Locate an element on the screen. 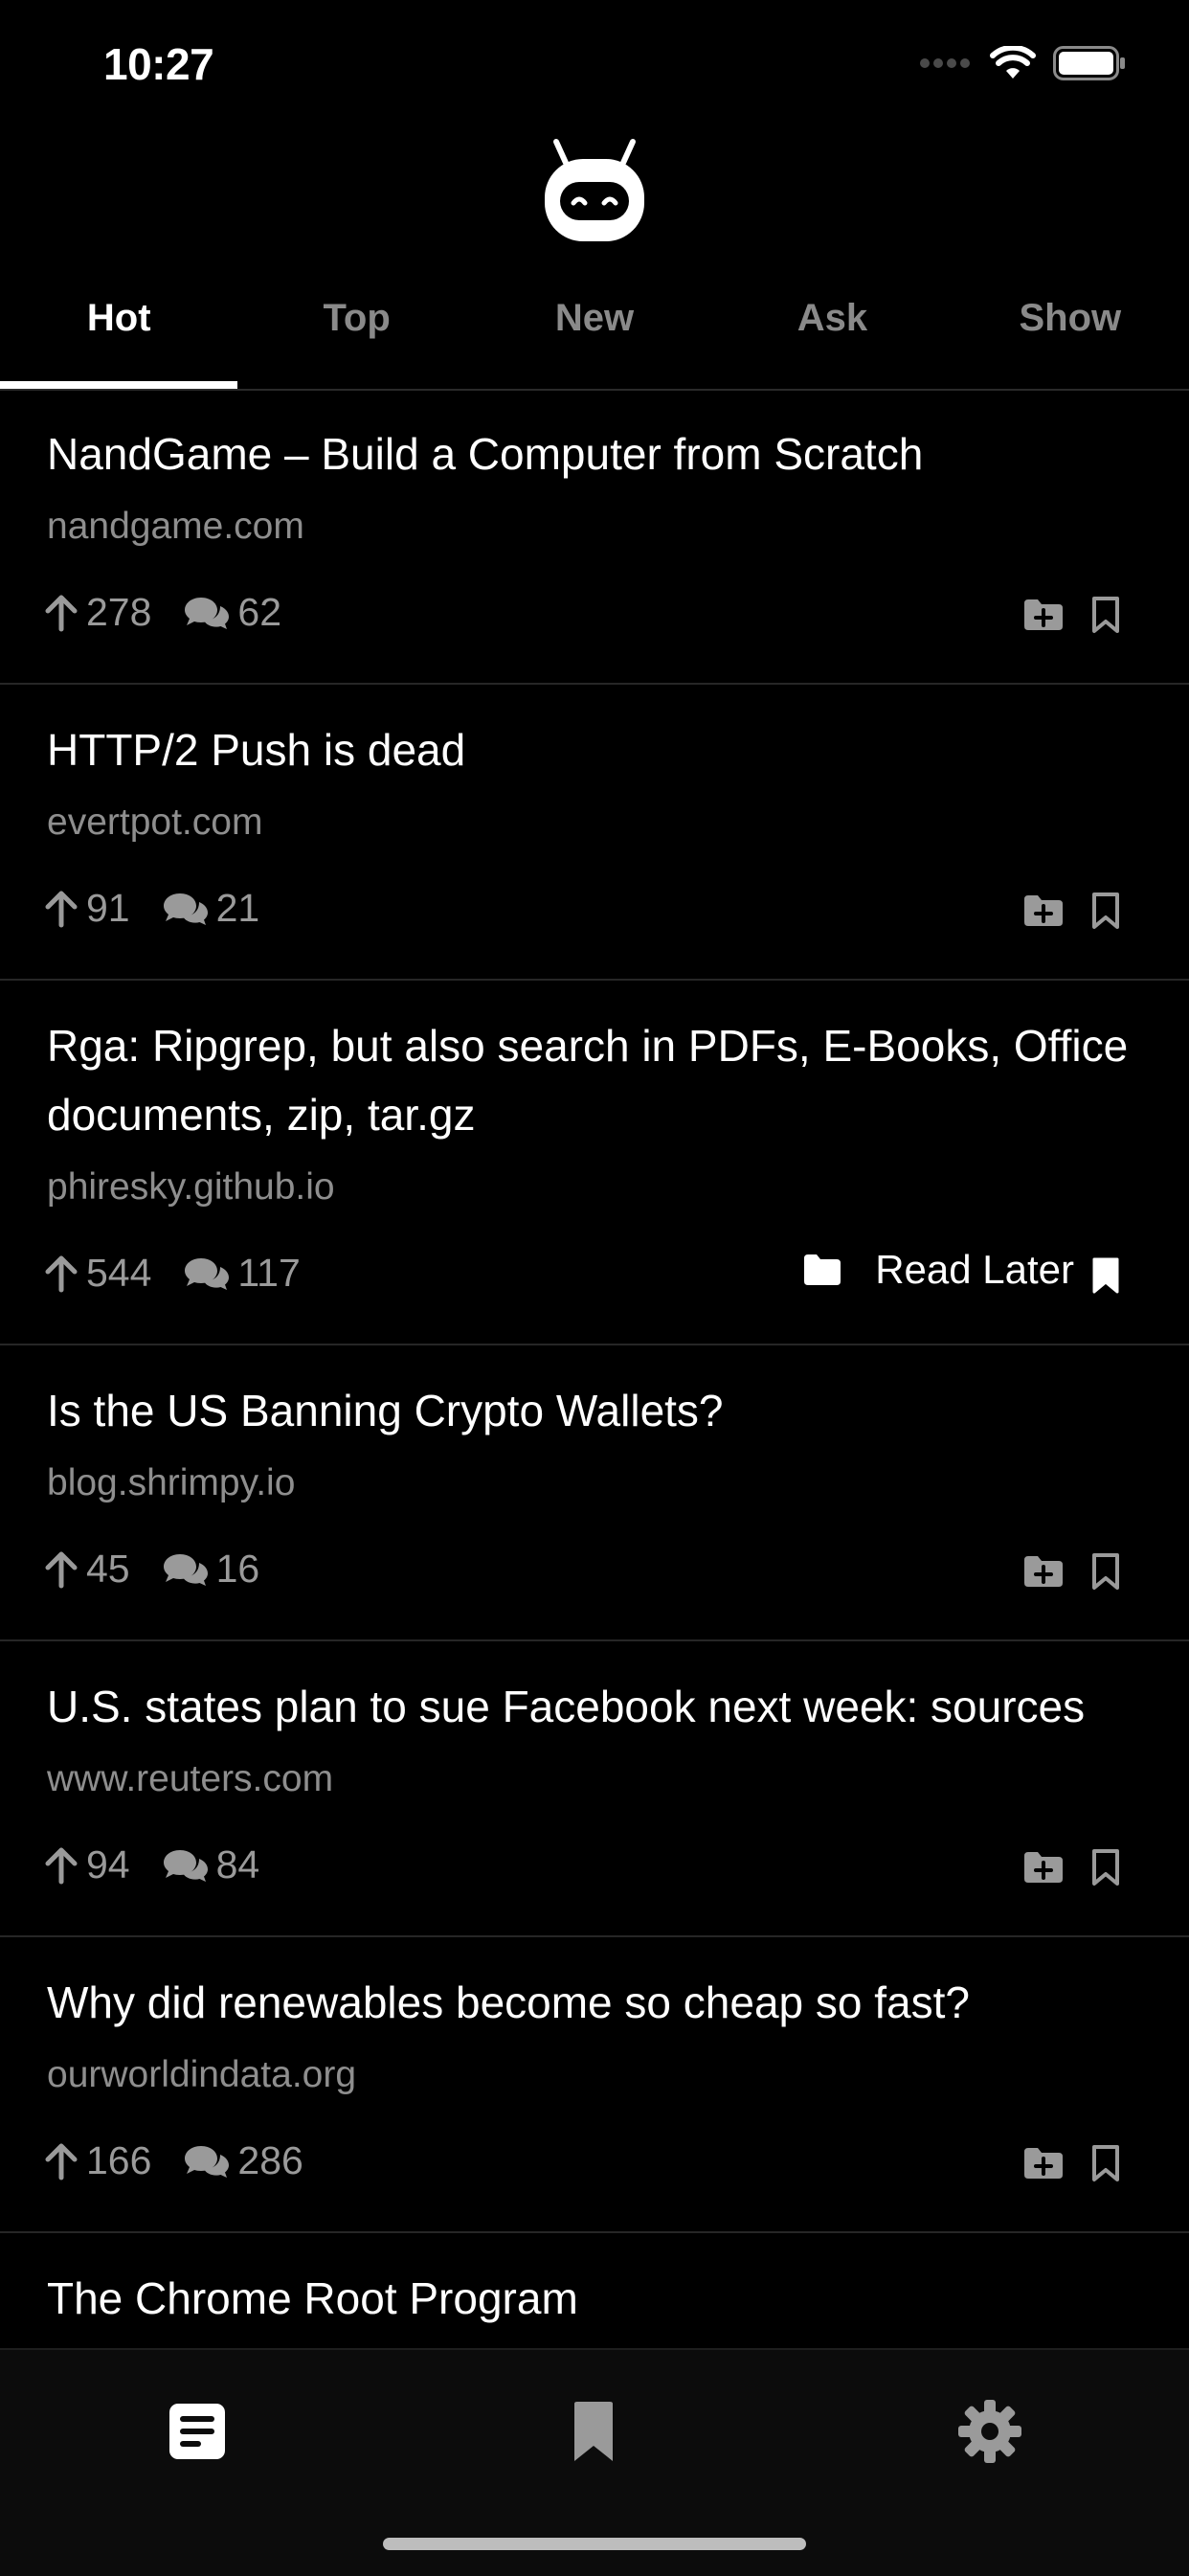 The image size is (1189, 2576). story-title: The Chrome Root Program is located at coordinates (599, 2298).